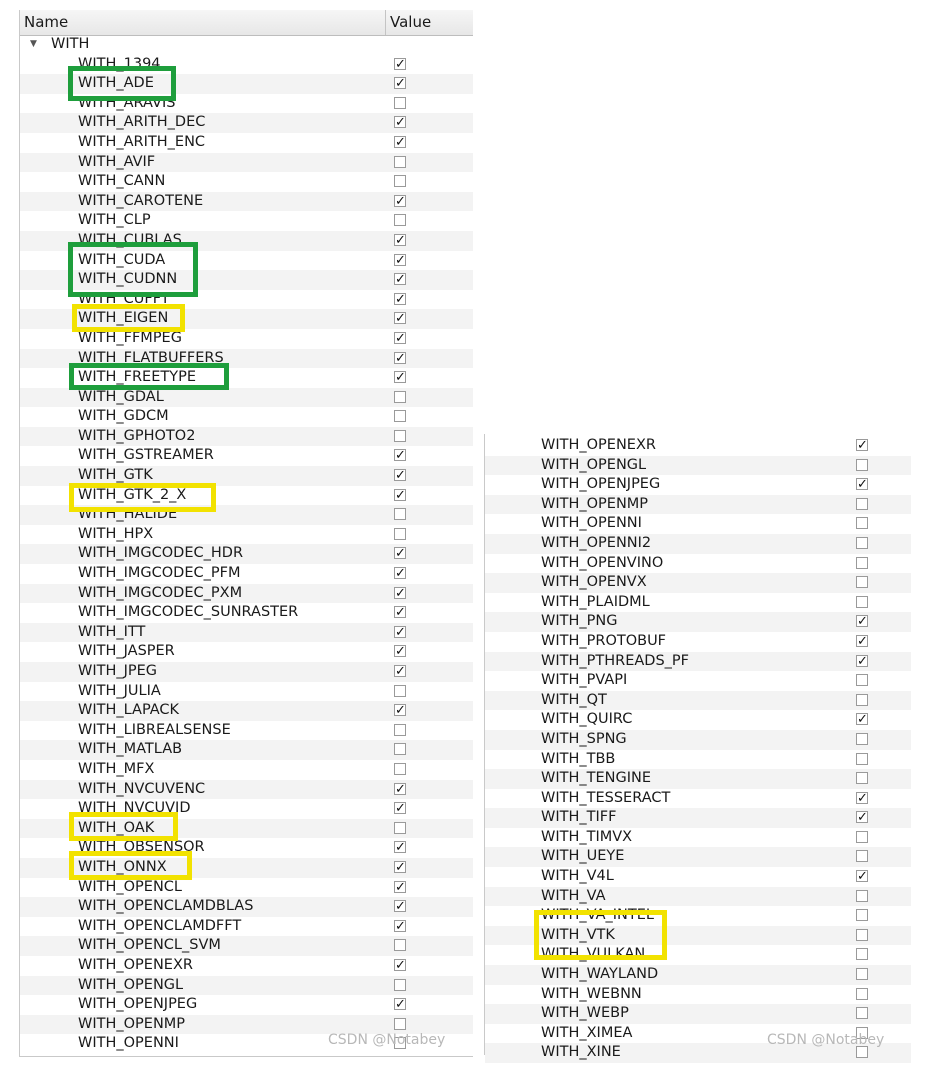 The image size is (931, 1073). I want to click on table-row: WITH_V4L ✓, so click(698, 877).